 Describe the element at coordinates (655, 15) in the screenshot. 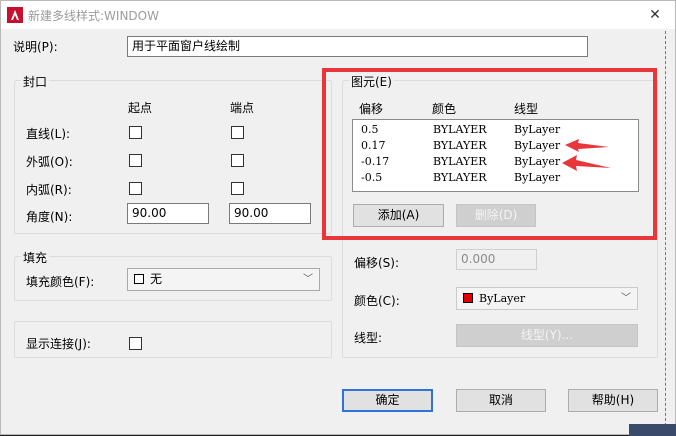

I see `close-icon: ✕` at that location.